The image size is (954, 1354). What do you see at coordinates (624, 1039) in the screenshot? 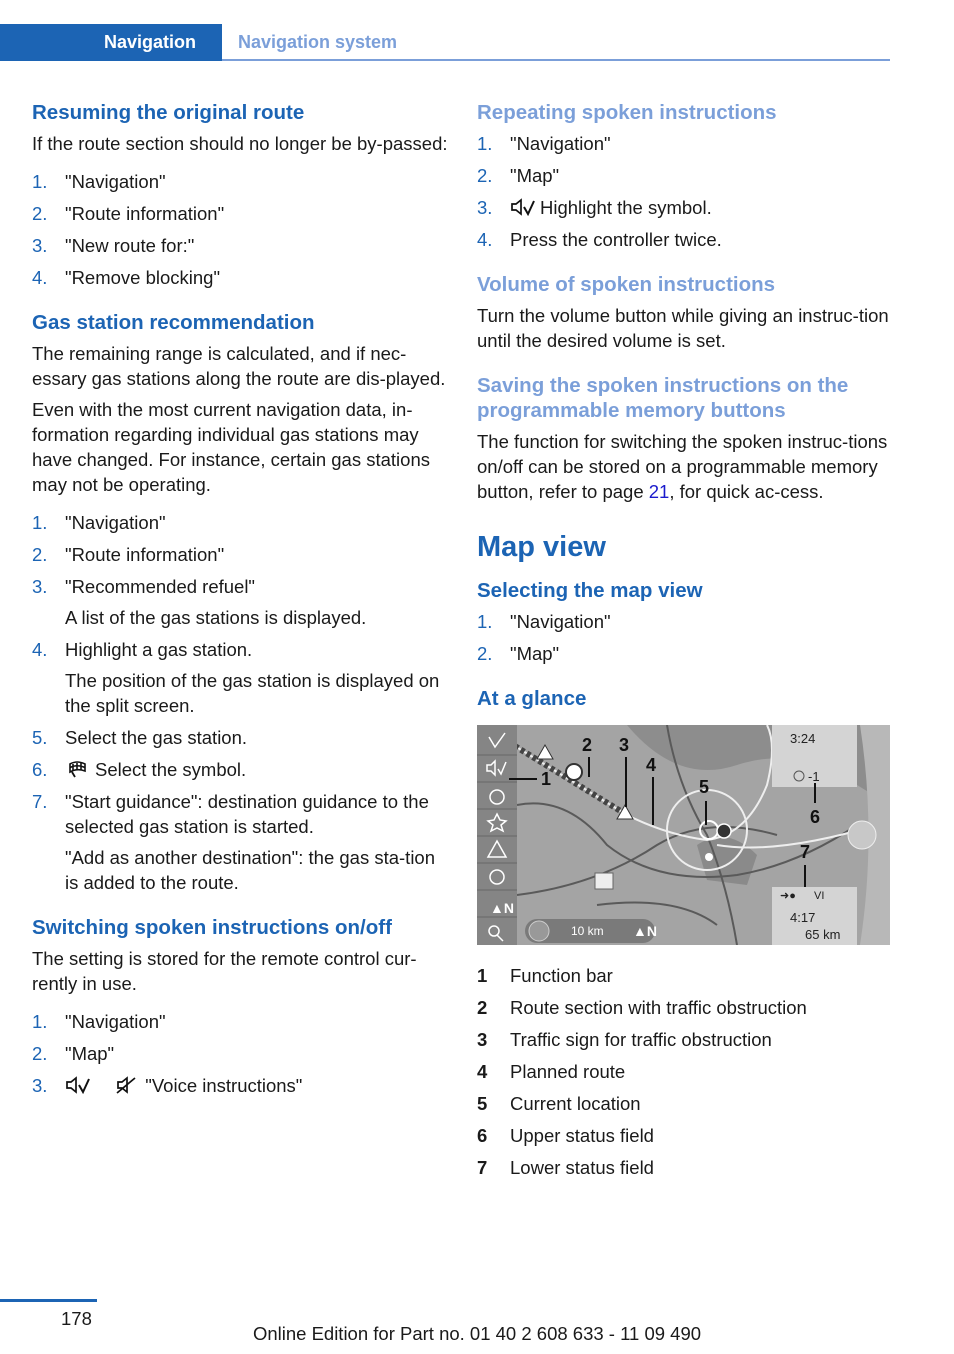
I see `legend-item: 3 Traffic sign for traffic obstruction` at bounding box center [624, 1039].